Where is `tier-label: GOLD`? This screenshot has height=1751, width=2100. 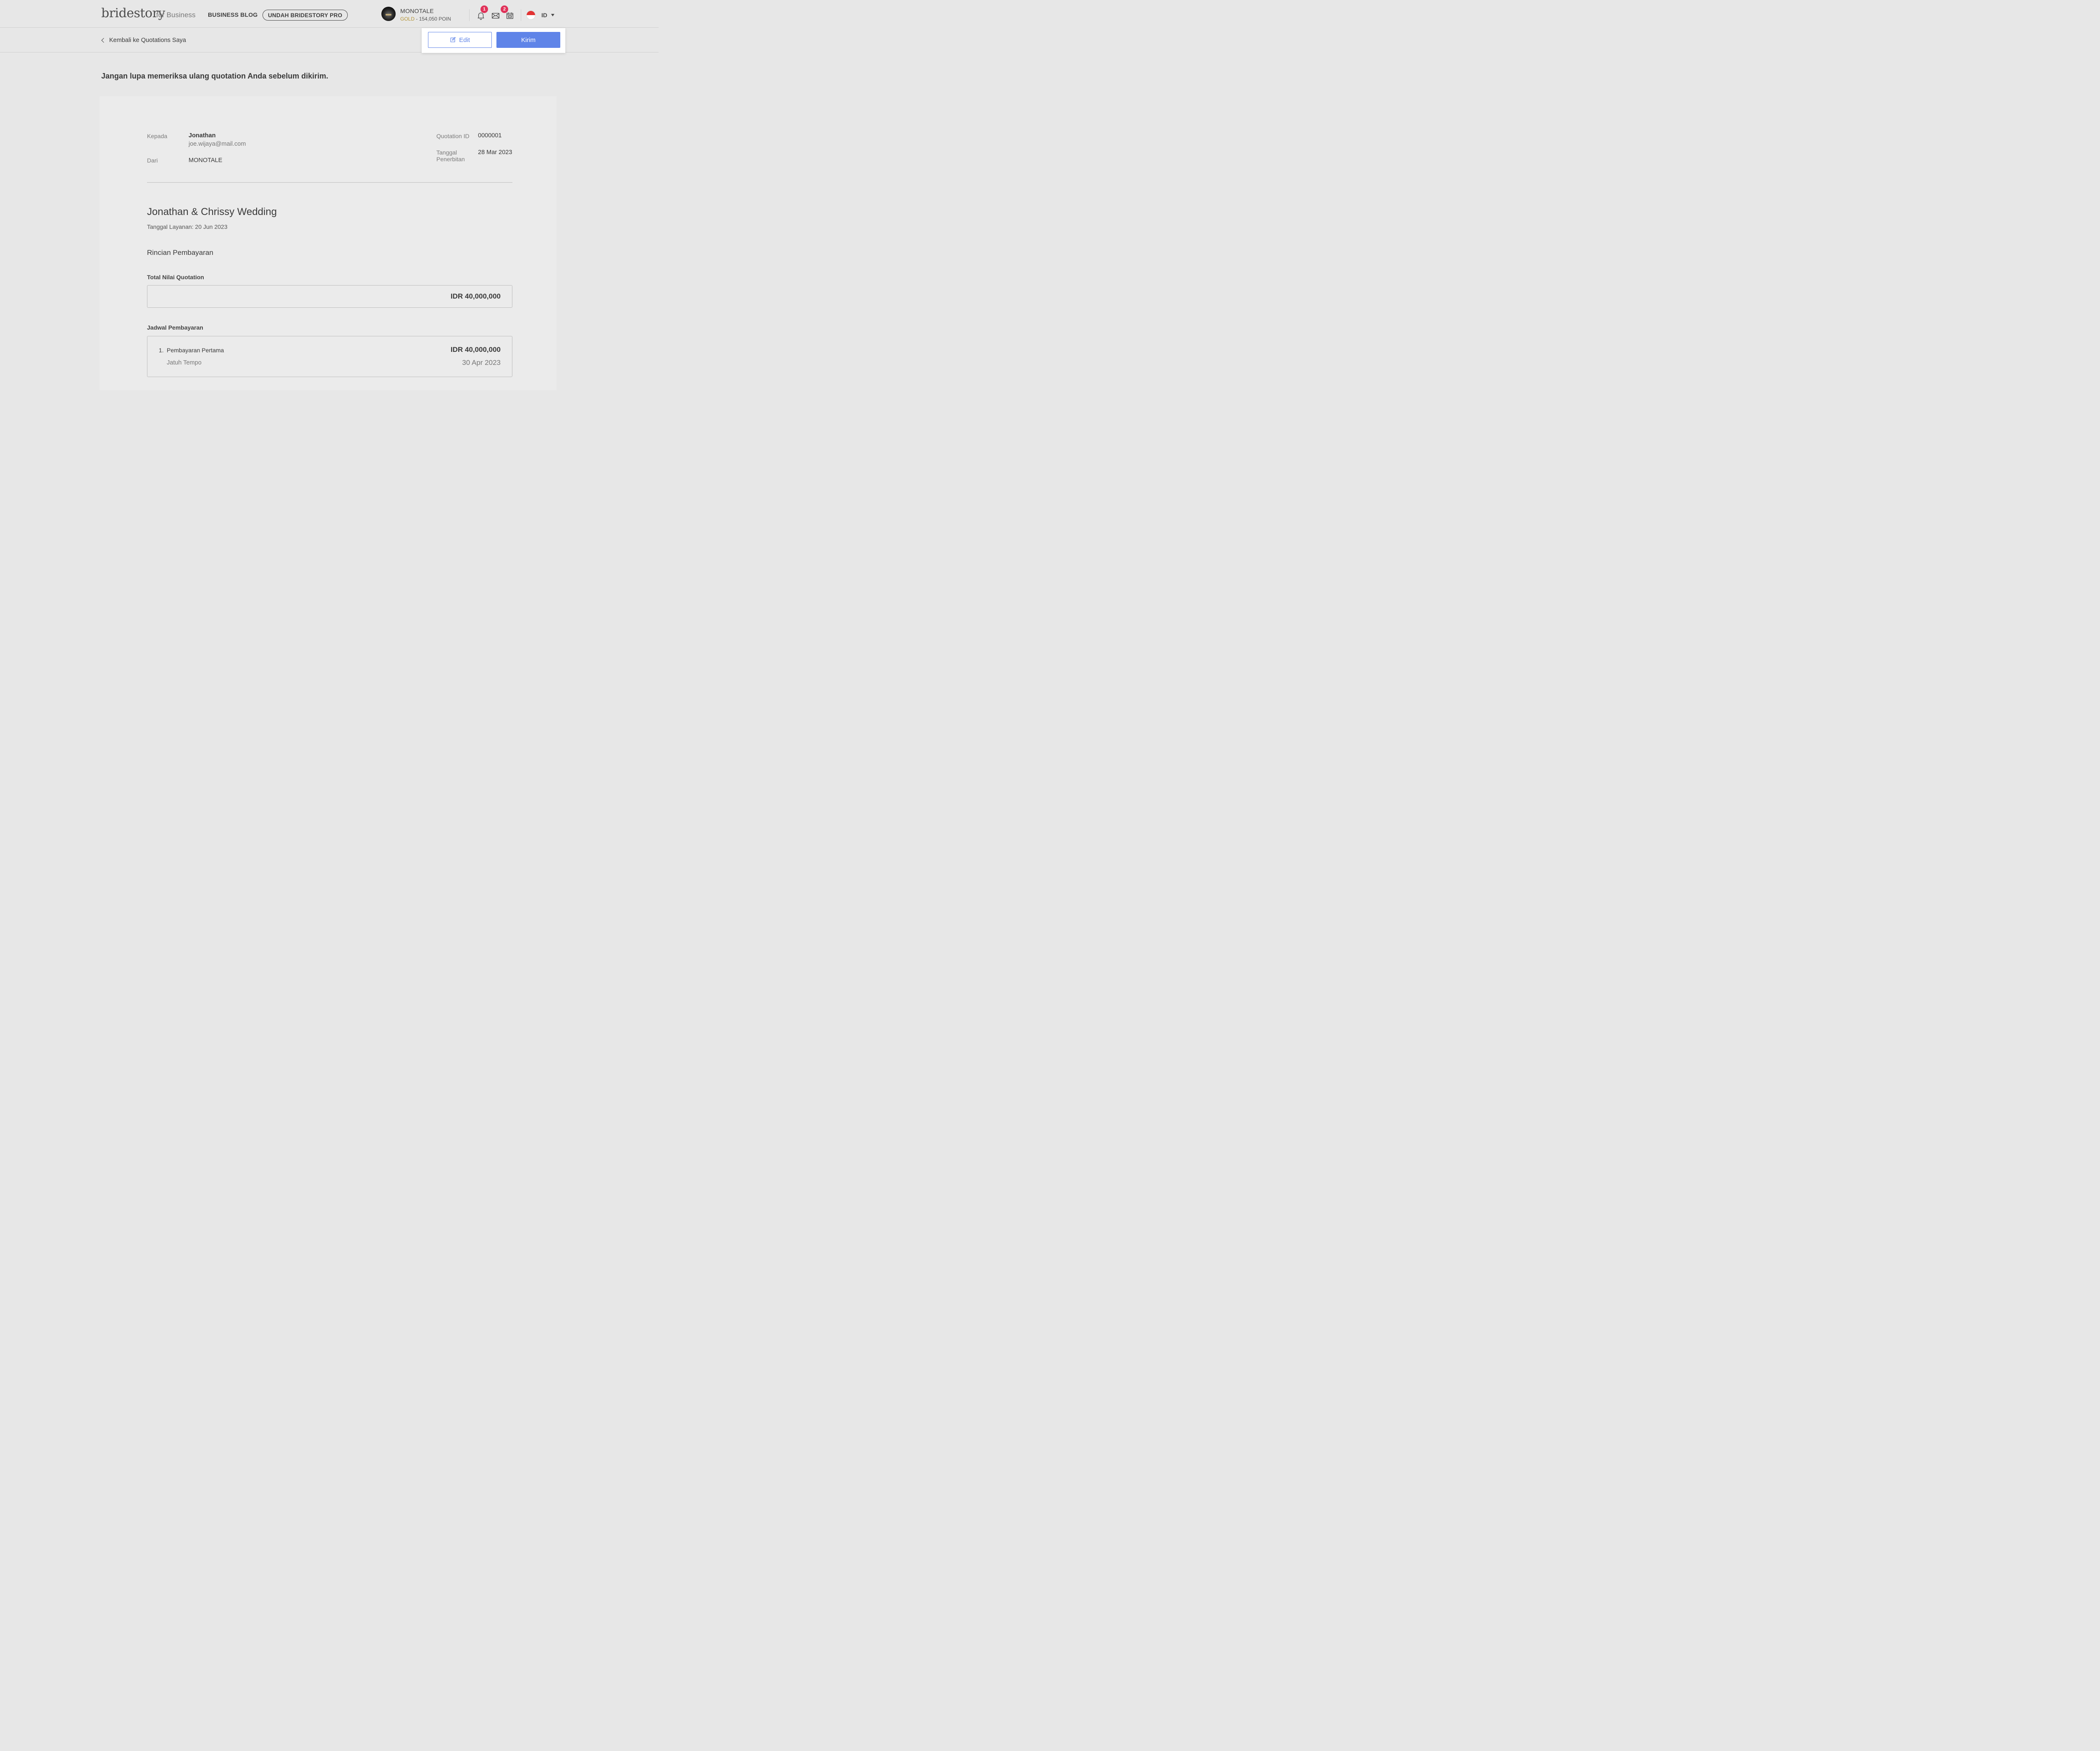 tier-label: GOLD is located at coordinates (407, 19).